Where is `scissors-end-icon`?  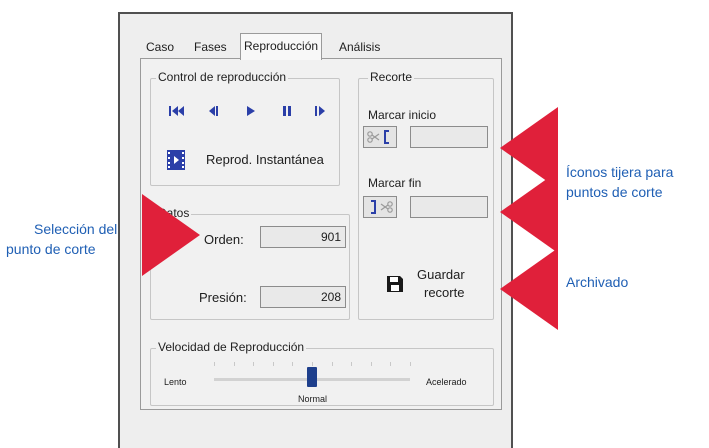 scissors-end-icon is located at coordinates (382, 207).